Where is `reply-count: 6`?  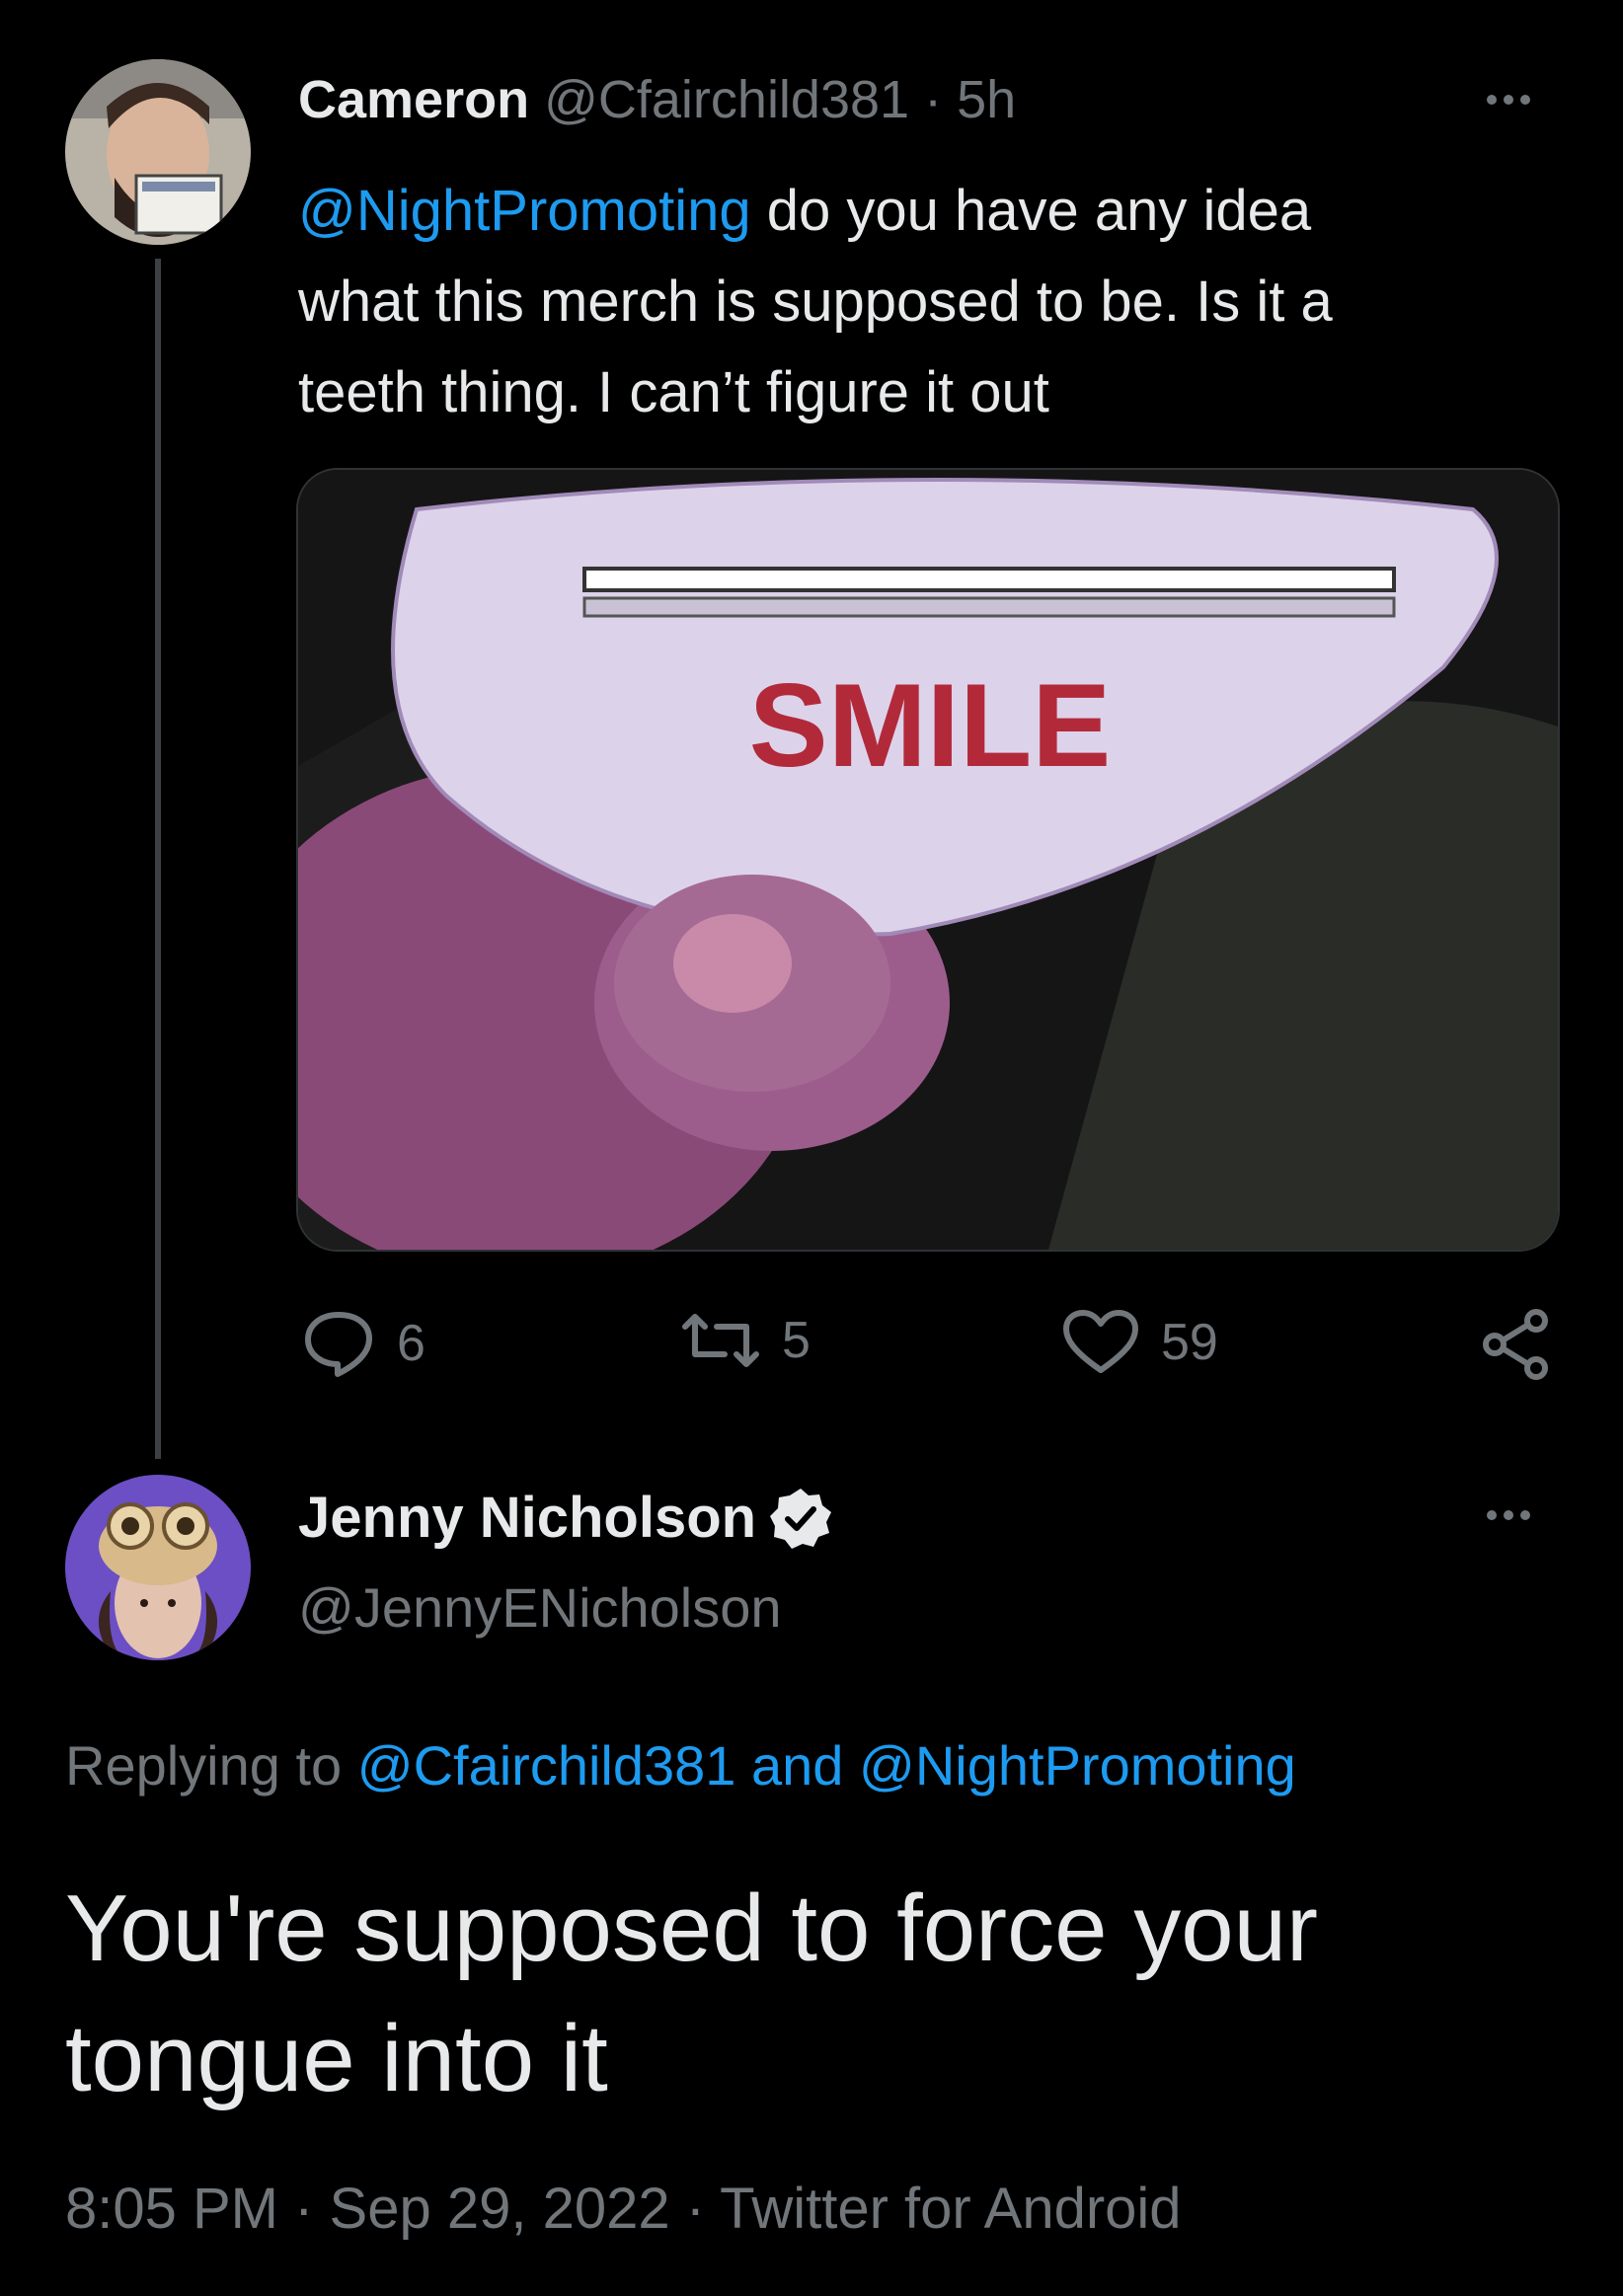 reply-count: 6 is located at coordinates (411, 1343).